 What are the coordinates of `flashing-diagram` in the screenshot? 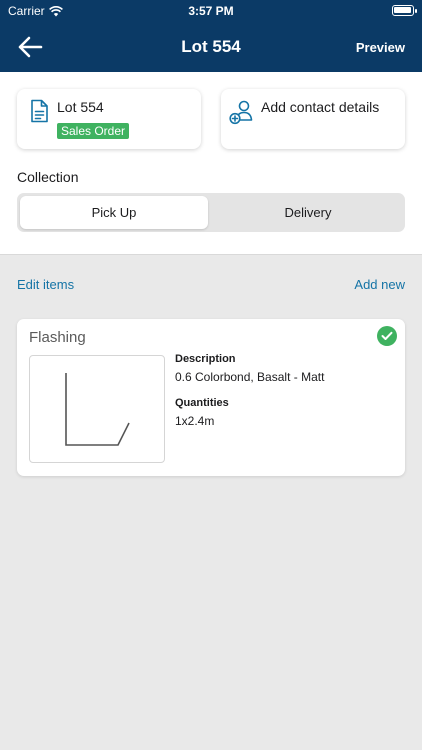 It's located at (97, 409).